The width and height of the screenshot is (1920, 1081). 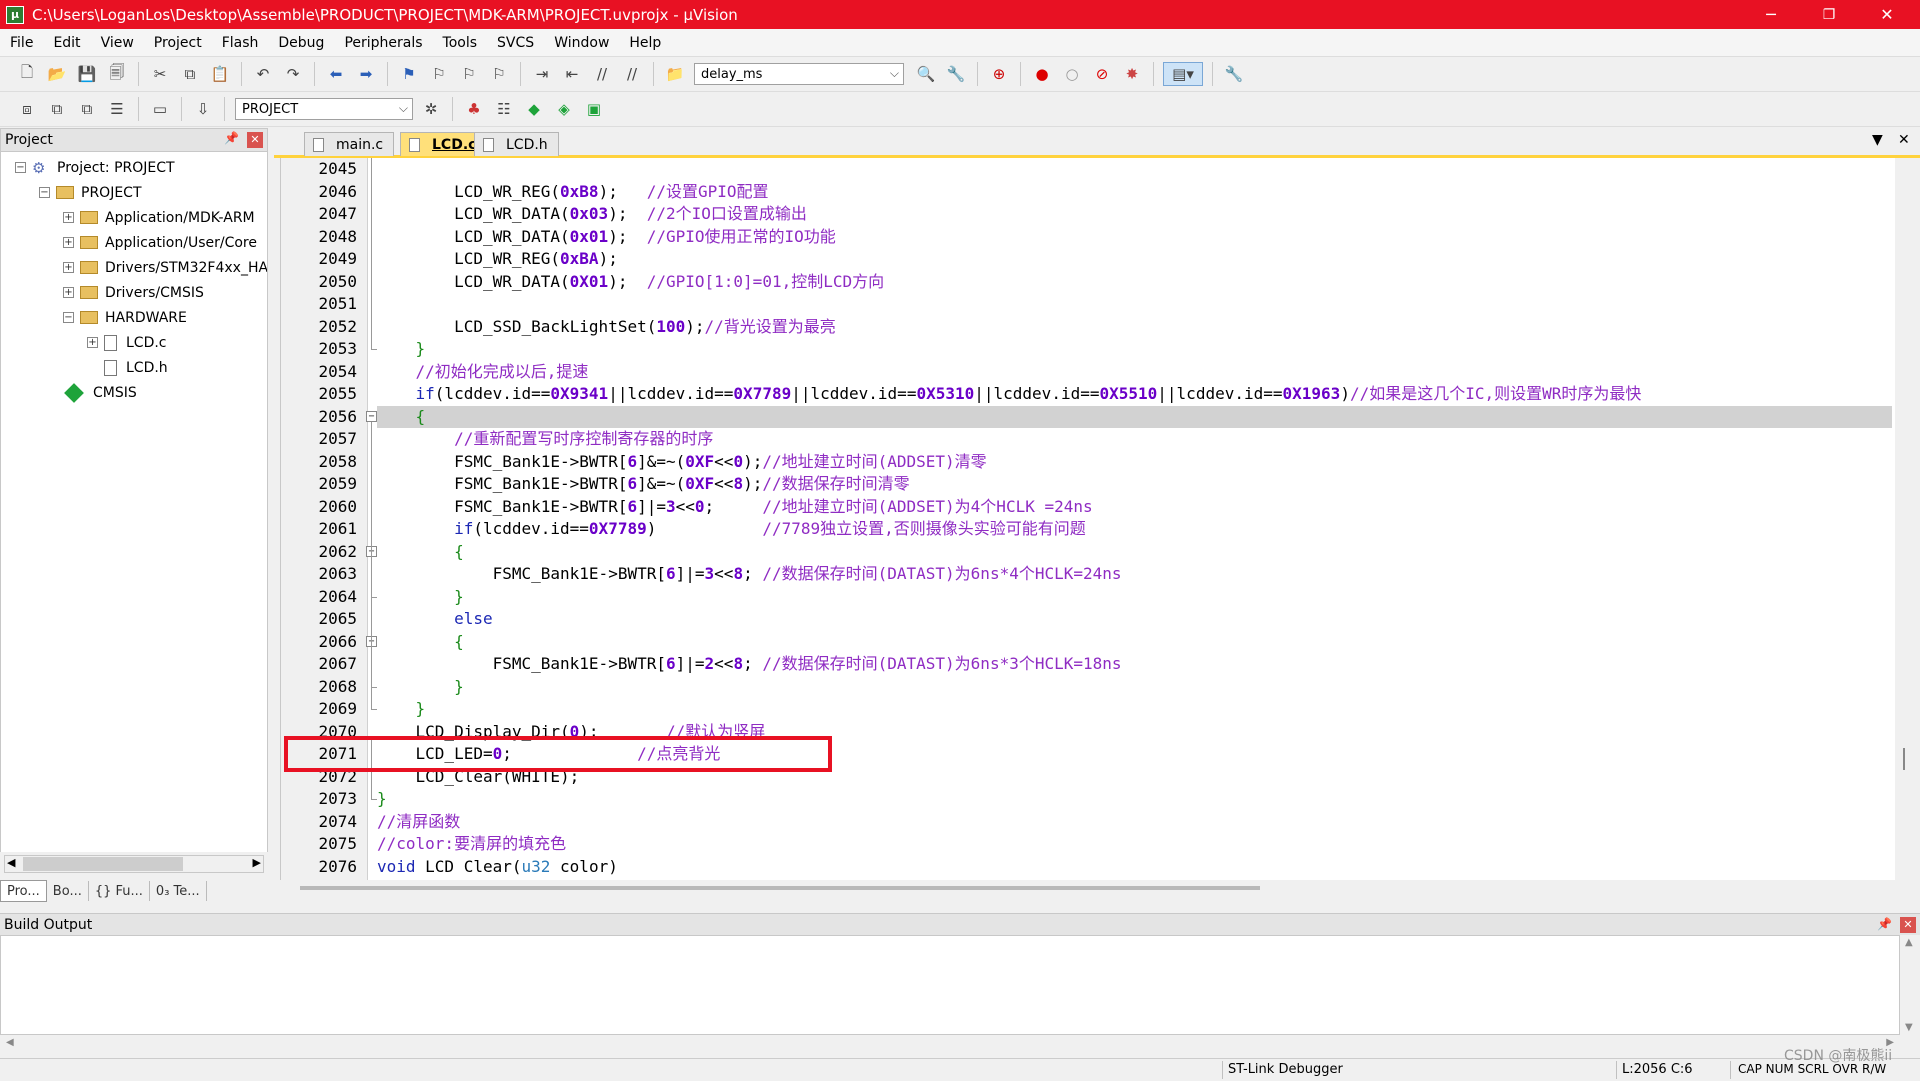 I want to click on bookmark-icon: ⚑, so click(x=409, y=74).